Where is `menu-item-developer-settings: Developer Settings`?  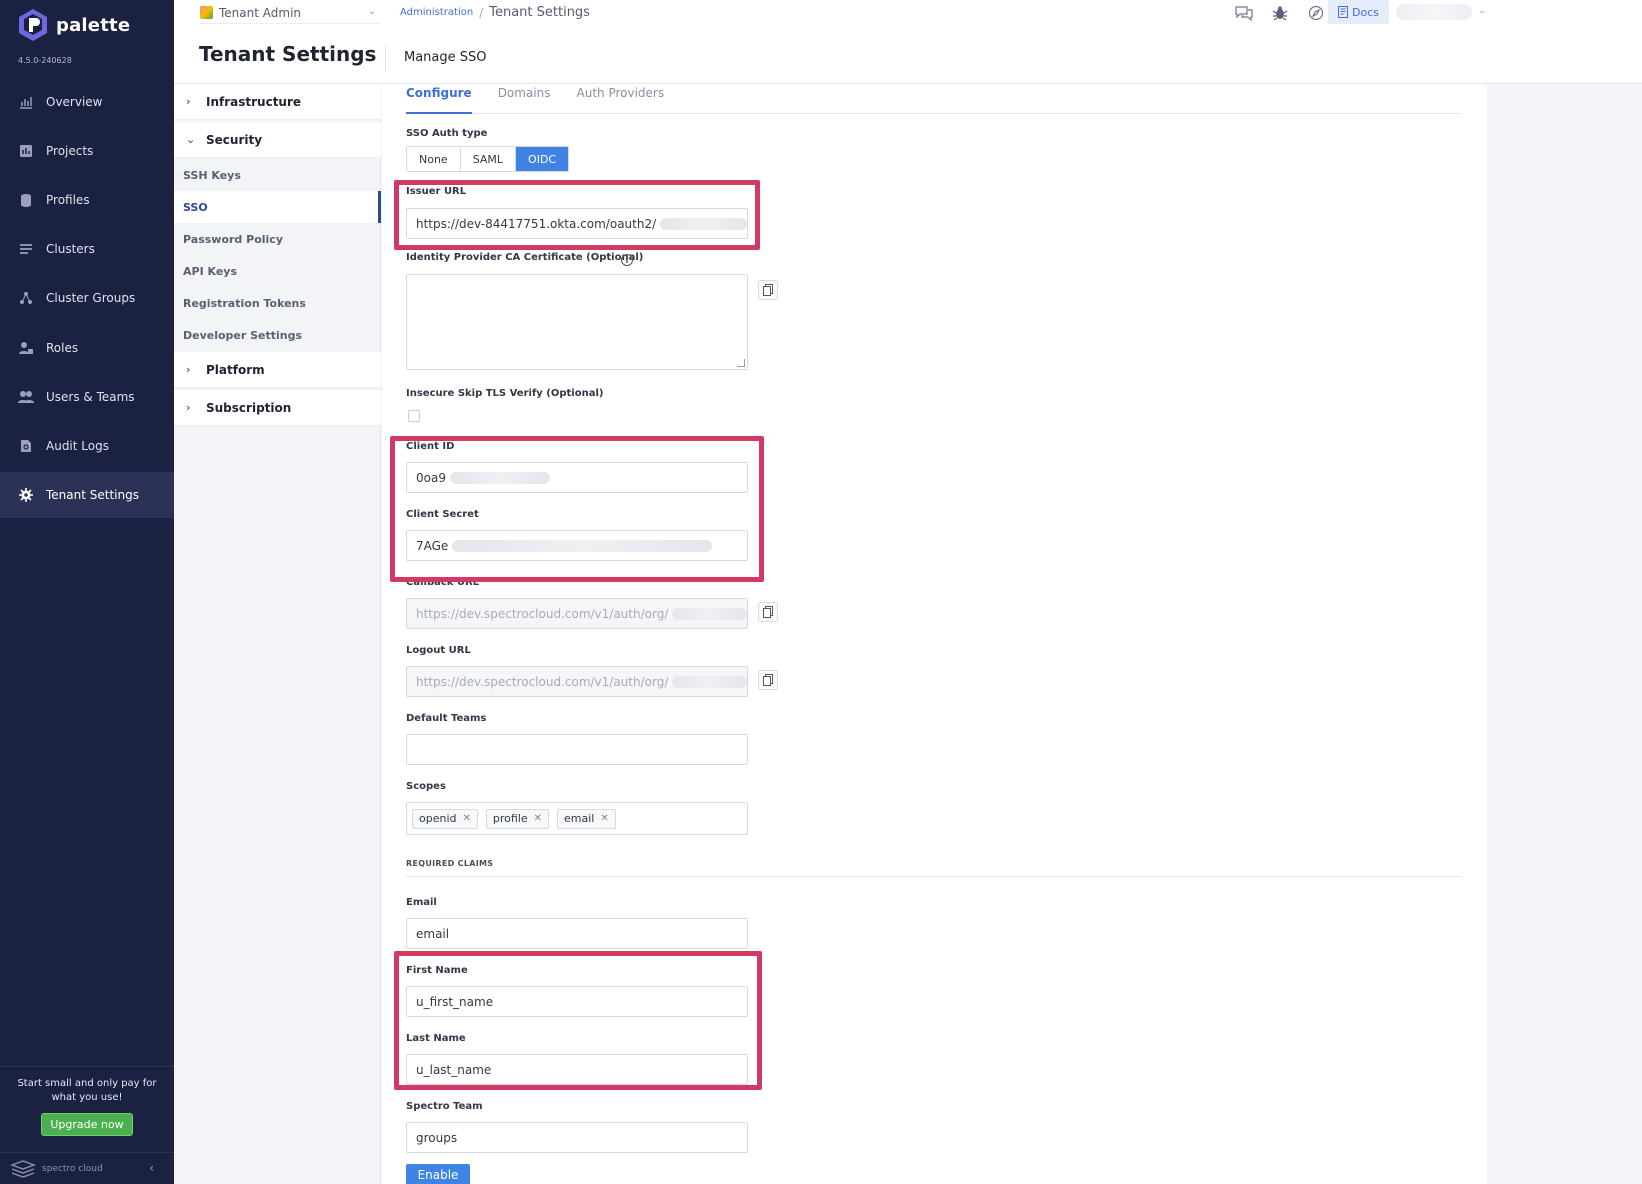
menu-item-developer-settings: Developer Settings is located at coordinates (277, 335).